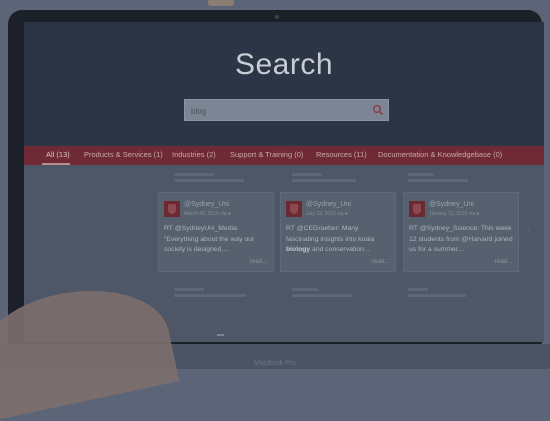  I want to click on tab-support-training: Support & Training (0), so click(266, 154).